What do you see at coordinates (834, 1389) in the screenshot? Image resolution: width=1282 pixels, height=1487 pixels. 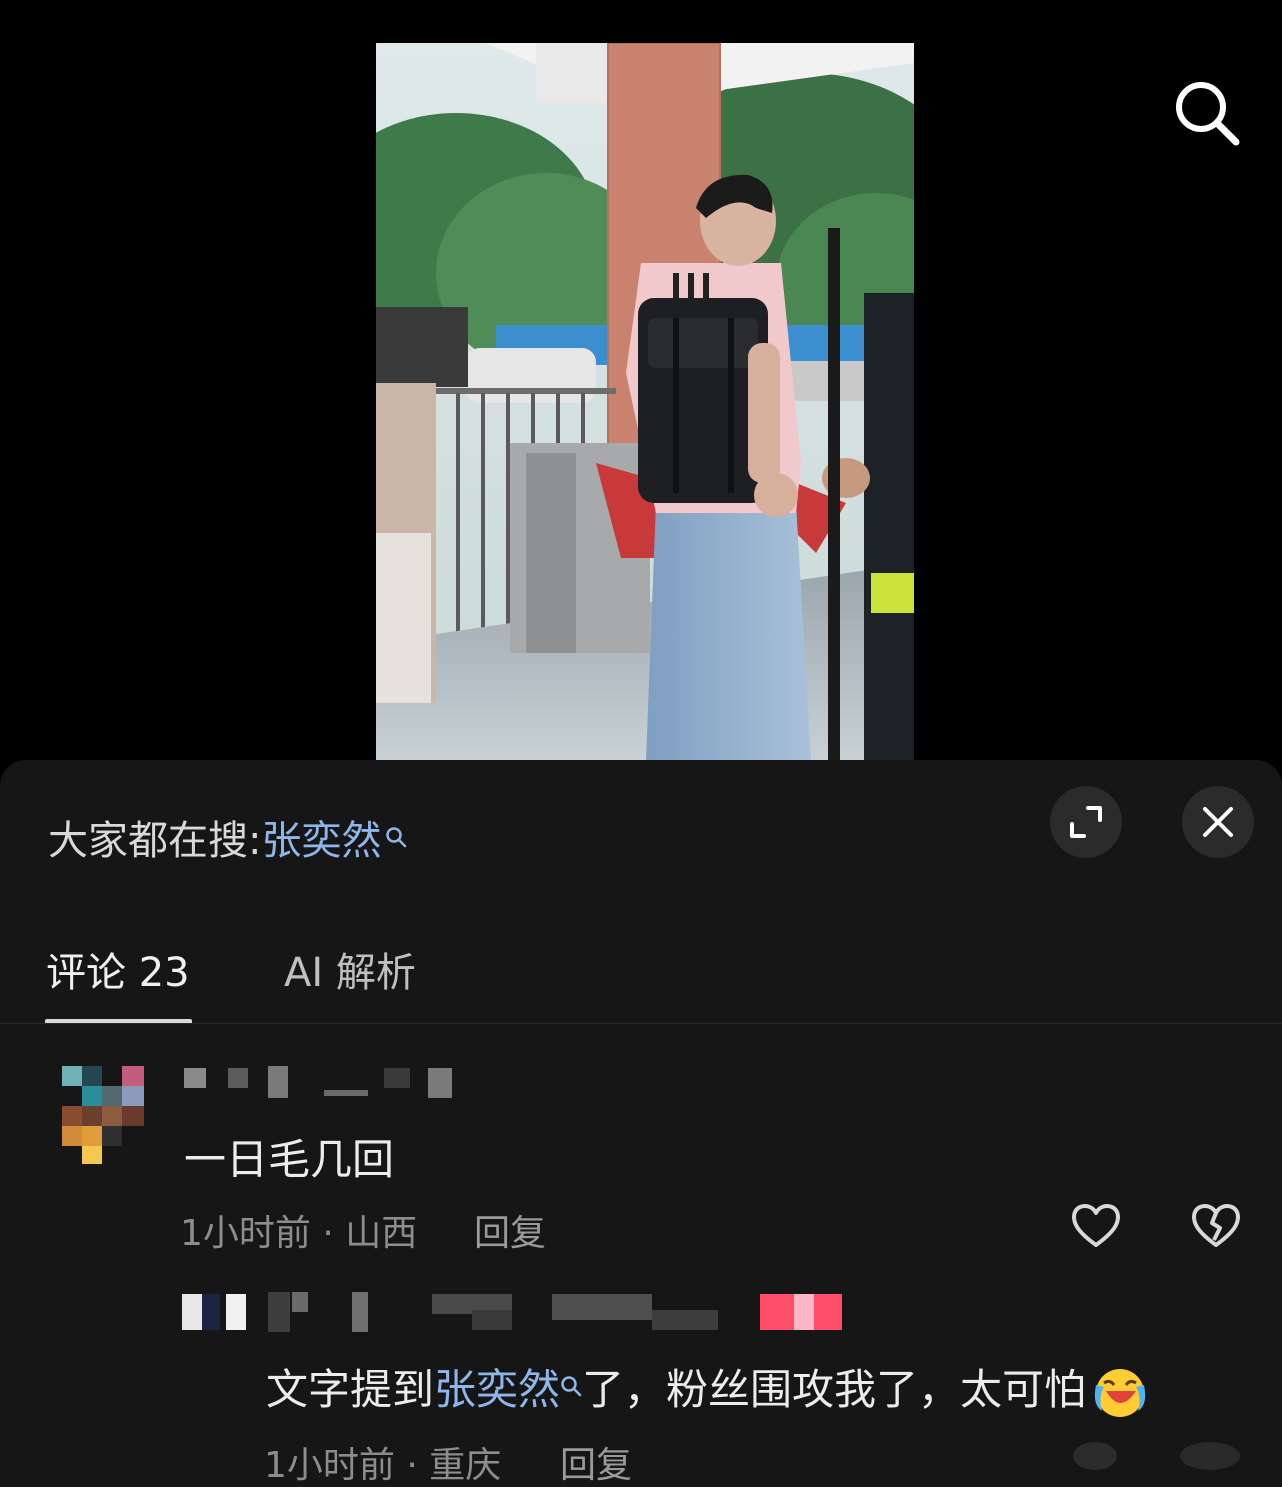 I see `reply-text-after: 了，粉丝围攻我了，太可怕` at bounding box center [834, 1389].